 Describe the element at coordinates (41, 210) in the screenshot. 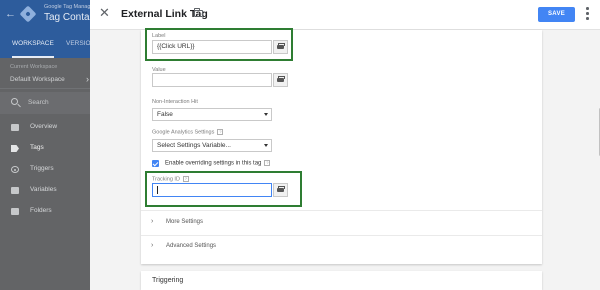

I see `sidebar-item-label: Folders` at that location.